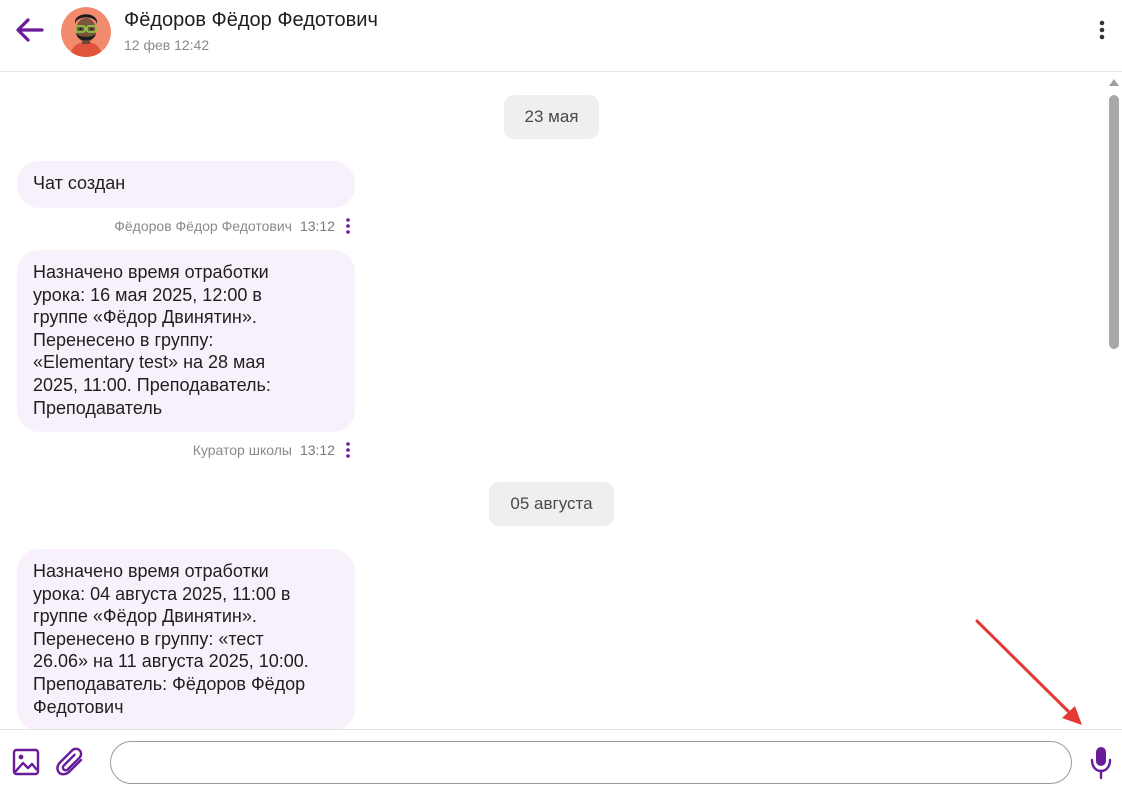  I want to click on attach-file-button, so click(71, 762).